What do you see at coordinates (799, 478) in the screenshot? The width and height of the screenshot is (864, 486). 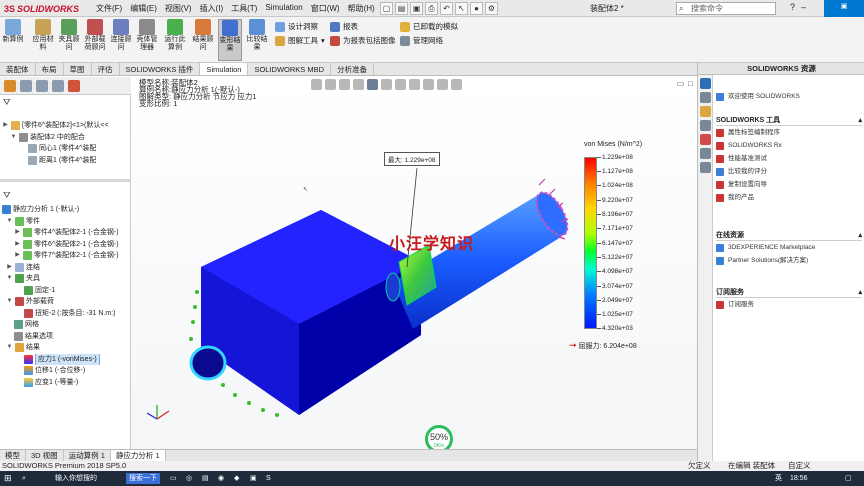 I see `clock-time: 18:56` at bounding box center [799, 478].